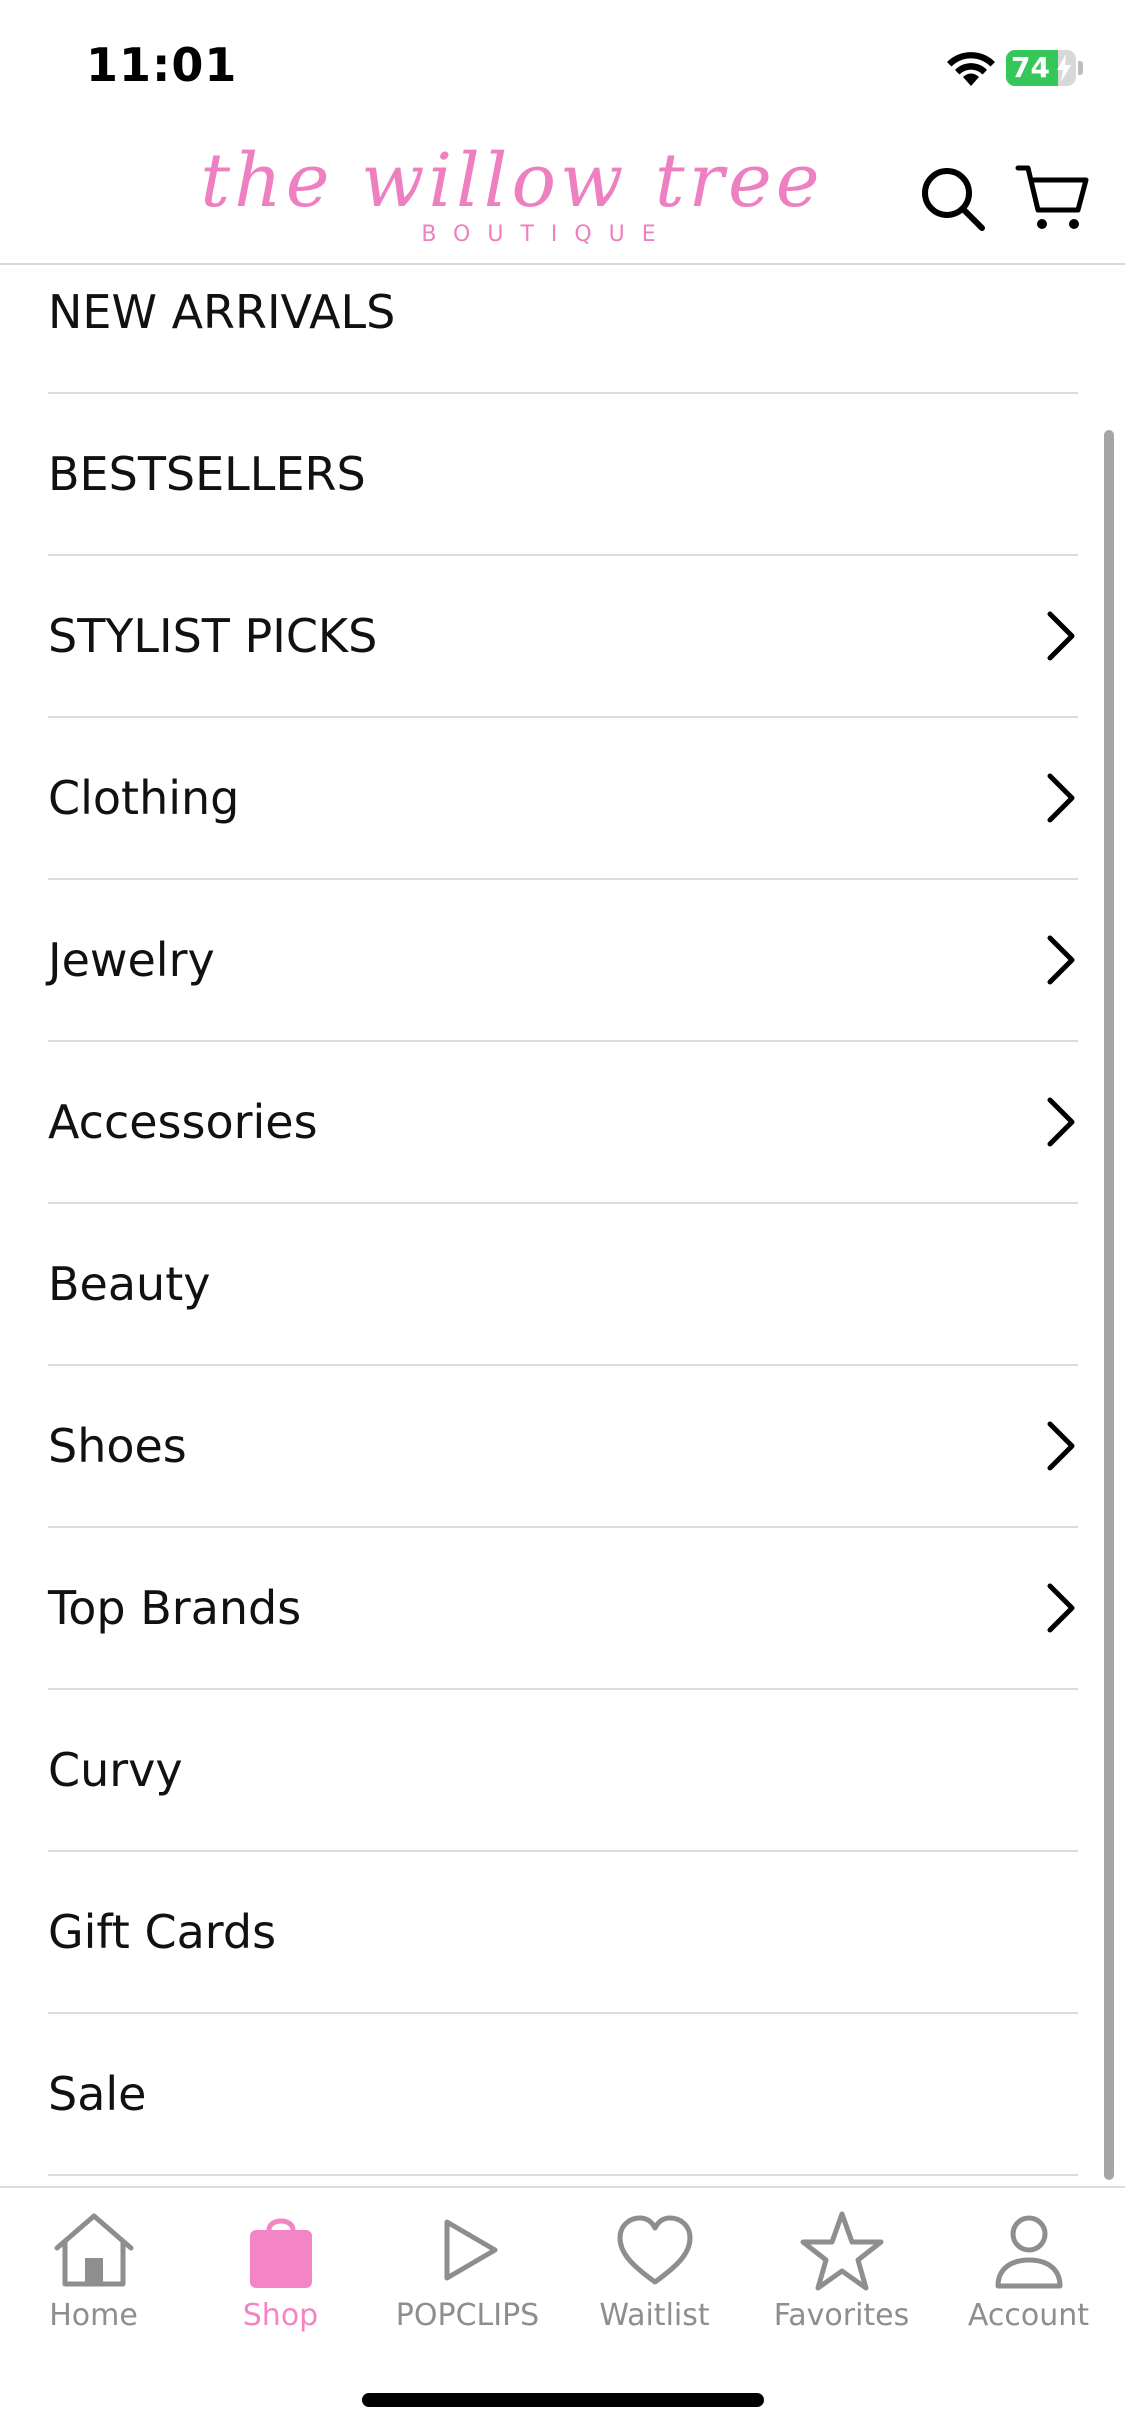  What do you see at coordinates (562, 66) in the screenshot?
I see `status-bar: 11:01 74` at bounding box center [562, 66].